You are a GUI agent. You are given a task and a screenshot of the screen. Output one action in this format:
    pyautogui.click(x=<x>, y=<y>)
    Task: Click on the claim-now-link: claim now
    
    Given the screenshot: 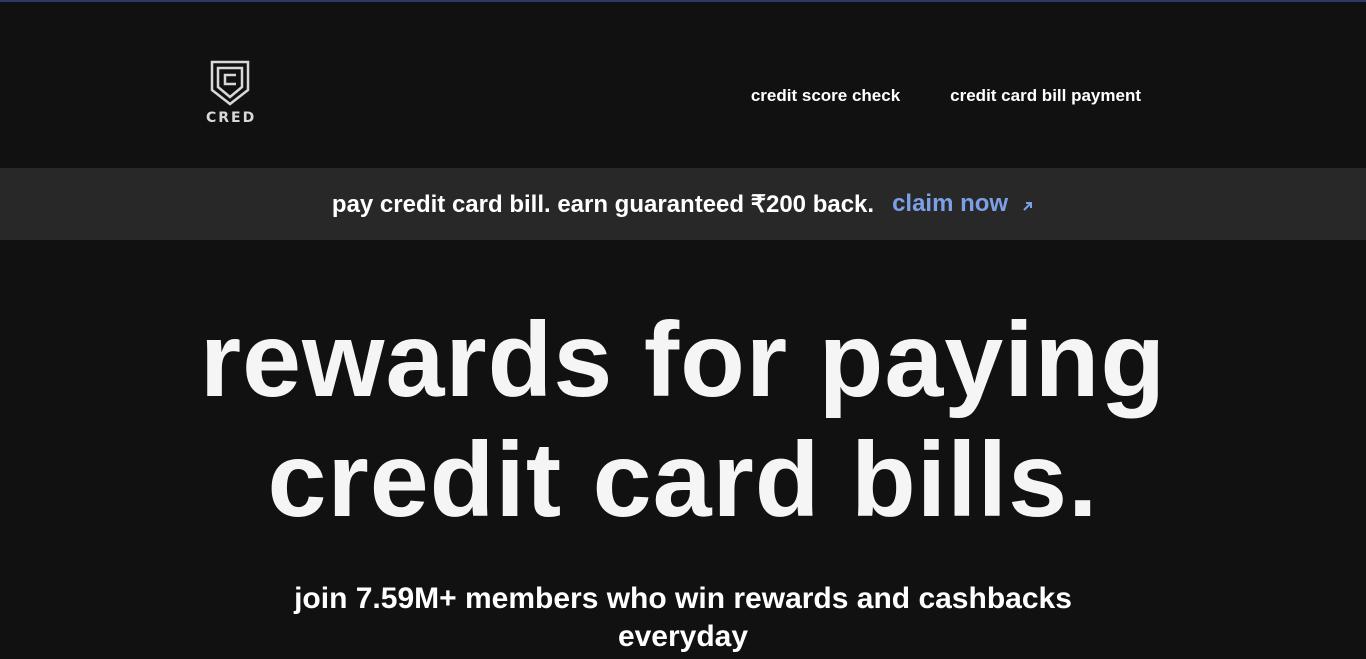 What is the action you would take?
    pyautogui.click(x=963, y=204)
    